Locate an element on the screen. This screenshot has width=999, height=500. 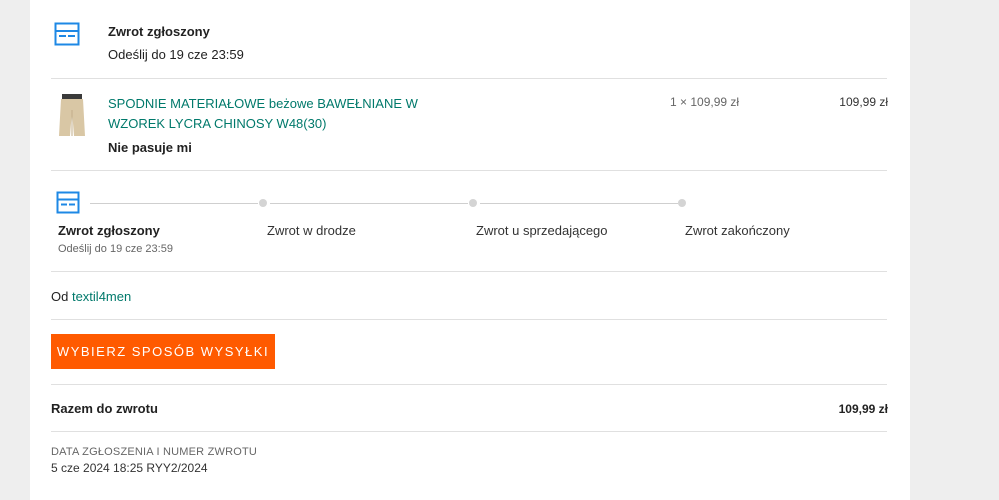
return-meta-value: 5 cze 2024 18:25 RYY2/2024 is located at coordinates (129, 468).